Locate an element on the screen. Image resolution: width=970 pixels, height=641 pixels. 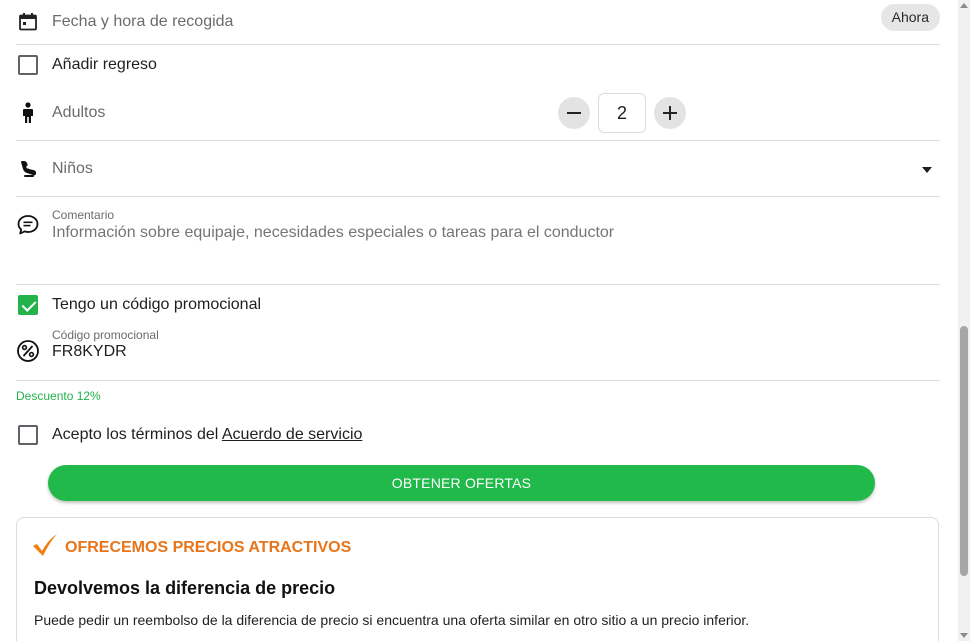
card-header: OFRECEMOS PRECIOS ATRACTIVOS is located at coordinates (191, 547).